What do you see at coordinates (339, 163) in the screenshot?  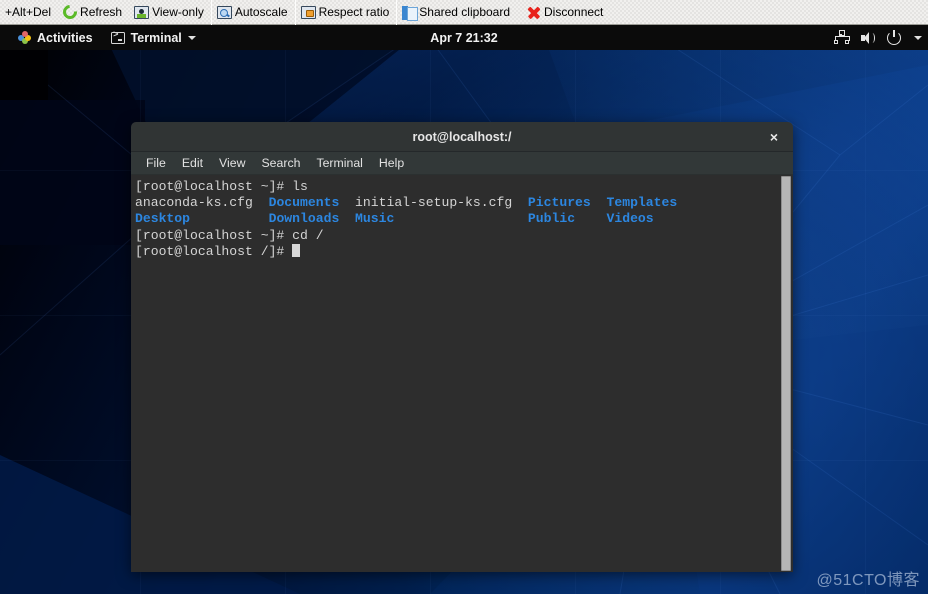 I see `menu-terminal: Terminal` at bounding box center [339, 163].